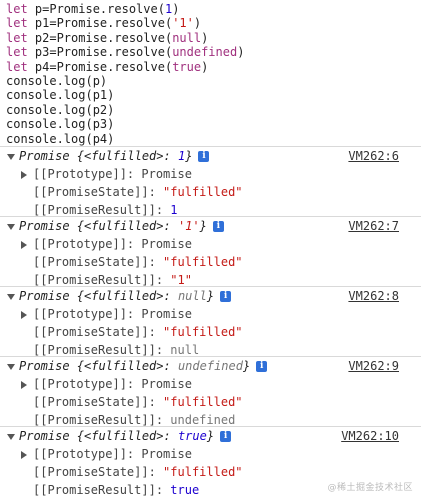 This screenshot has width=421, height=499. I want to click on source-link: VM262:6, so click(373, 156).